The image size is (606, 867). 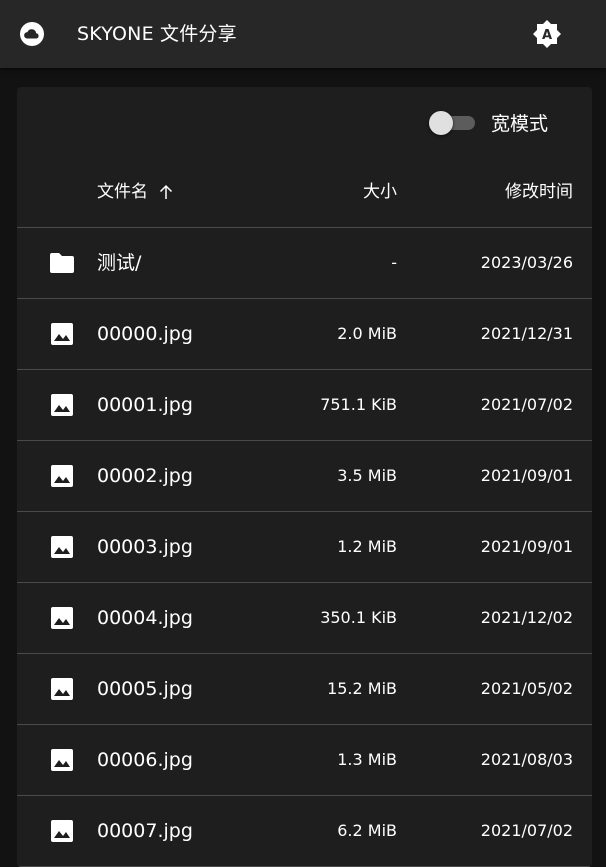 What do you see at coordinates (367, 333) in the screenshot?
I see `file-size: 2.0 MiB` at bounding box center [367, 333].